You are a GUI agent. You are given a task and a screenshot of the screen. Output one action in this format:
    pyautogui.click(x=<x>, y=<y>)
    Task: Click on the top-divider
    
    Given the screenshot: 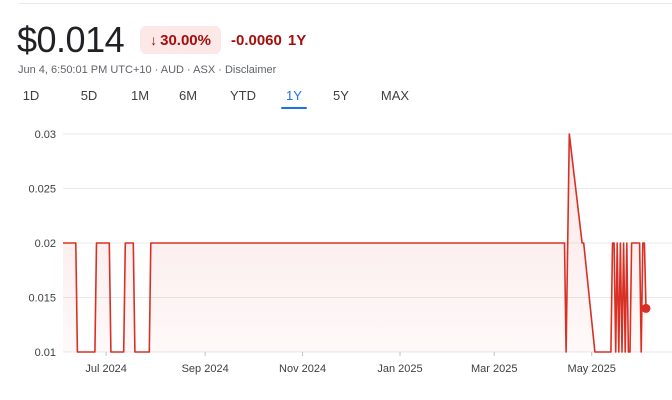 What is the action you would take?
    pyautogui.click(x=345, y=3)
    